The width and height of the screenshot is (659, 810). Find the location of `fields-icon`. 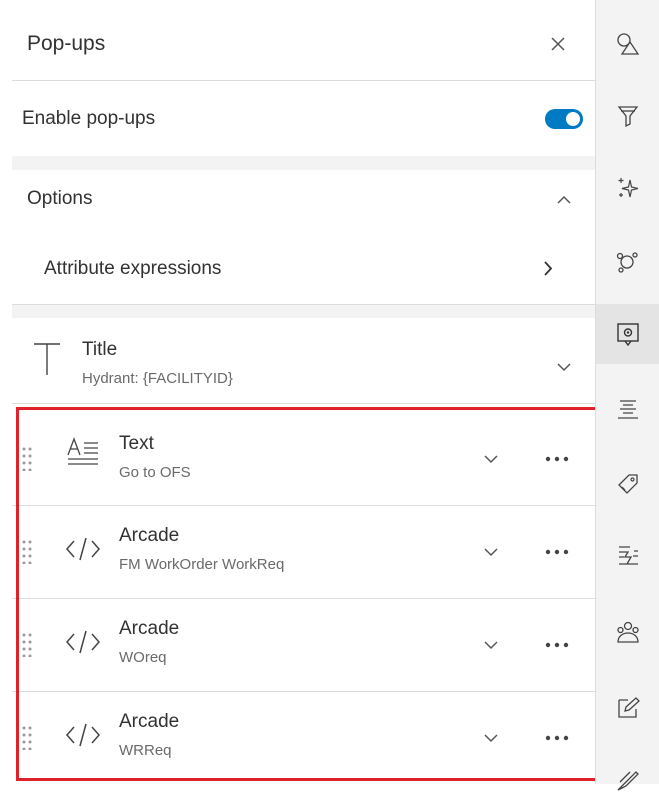

fields-icon is located at coordinates (628, 409).